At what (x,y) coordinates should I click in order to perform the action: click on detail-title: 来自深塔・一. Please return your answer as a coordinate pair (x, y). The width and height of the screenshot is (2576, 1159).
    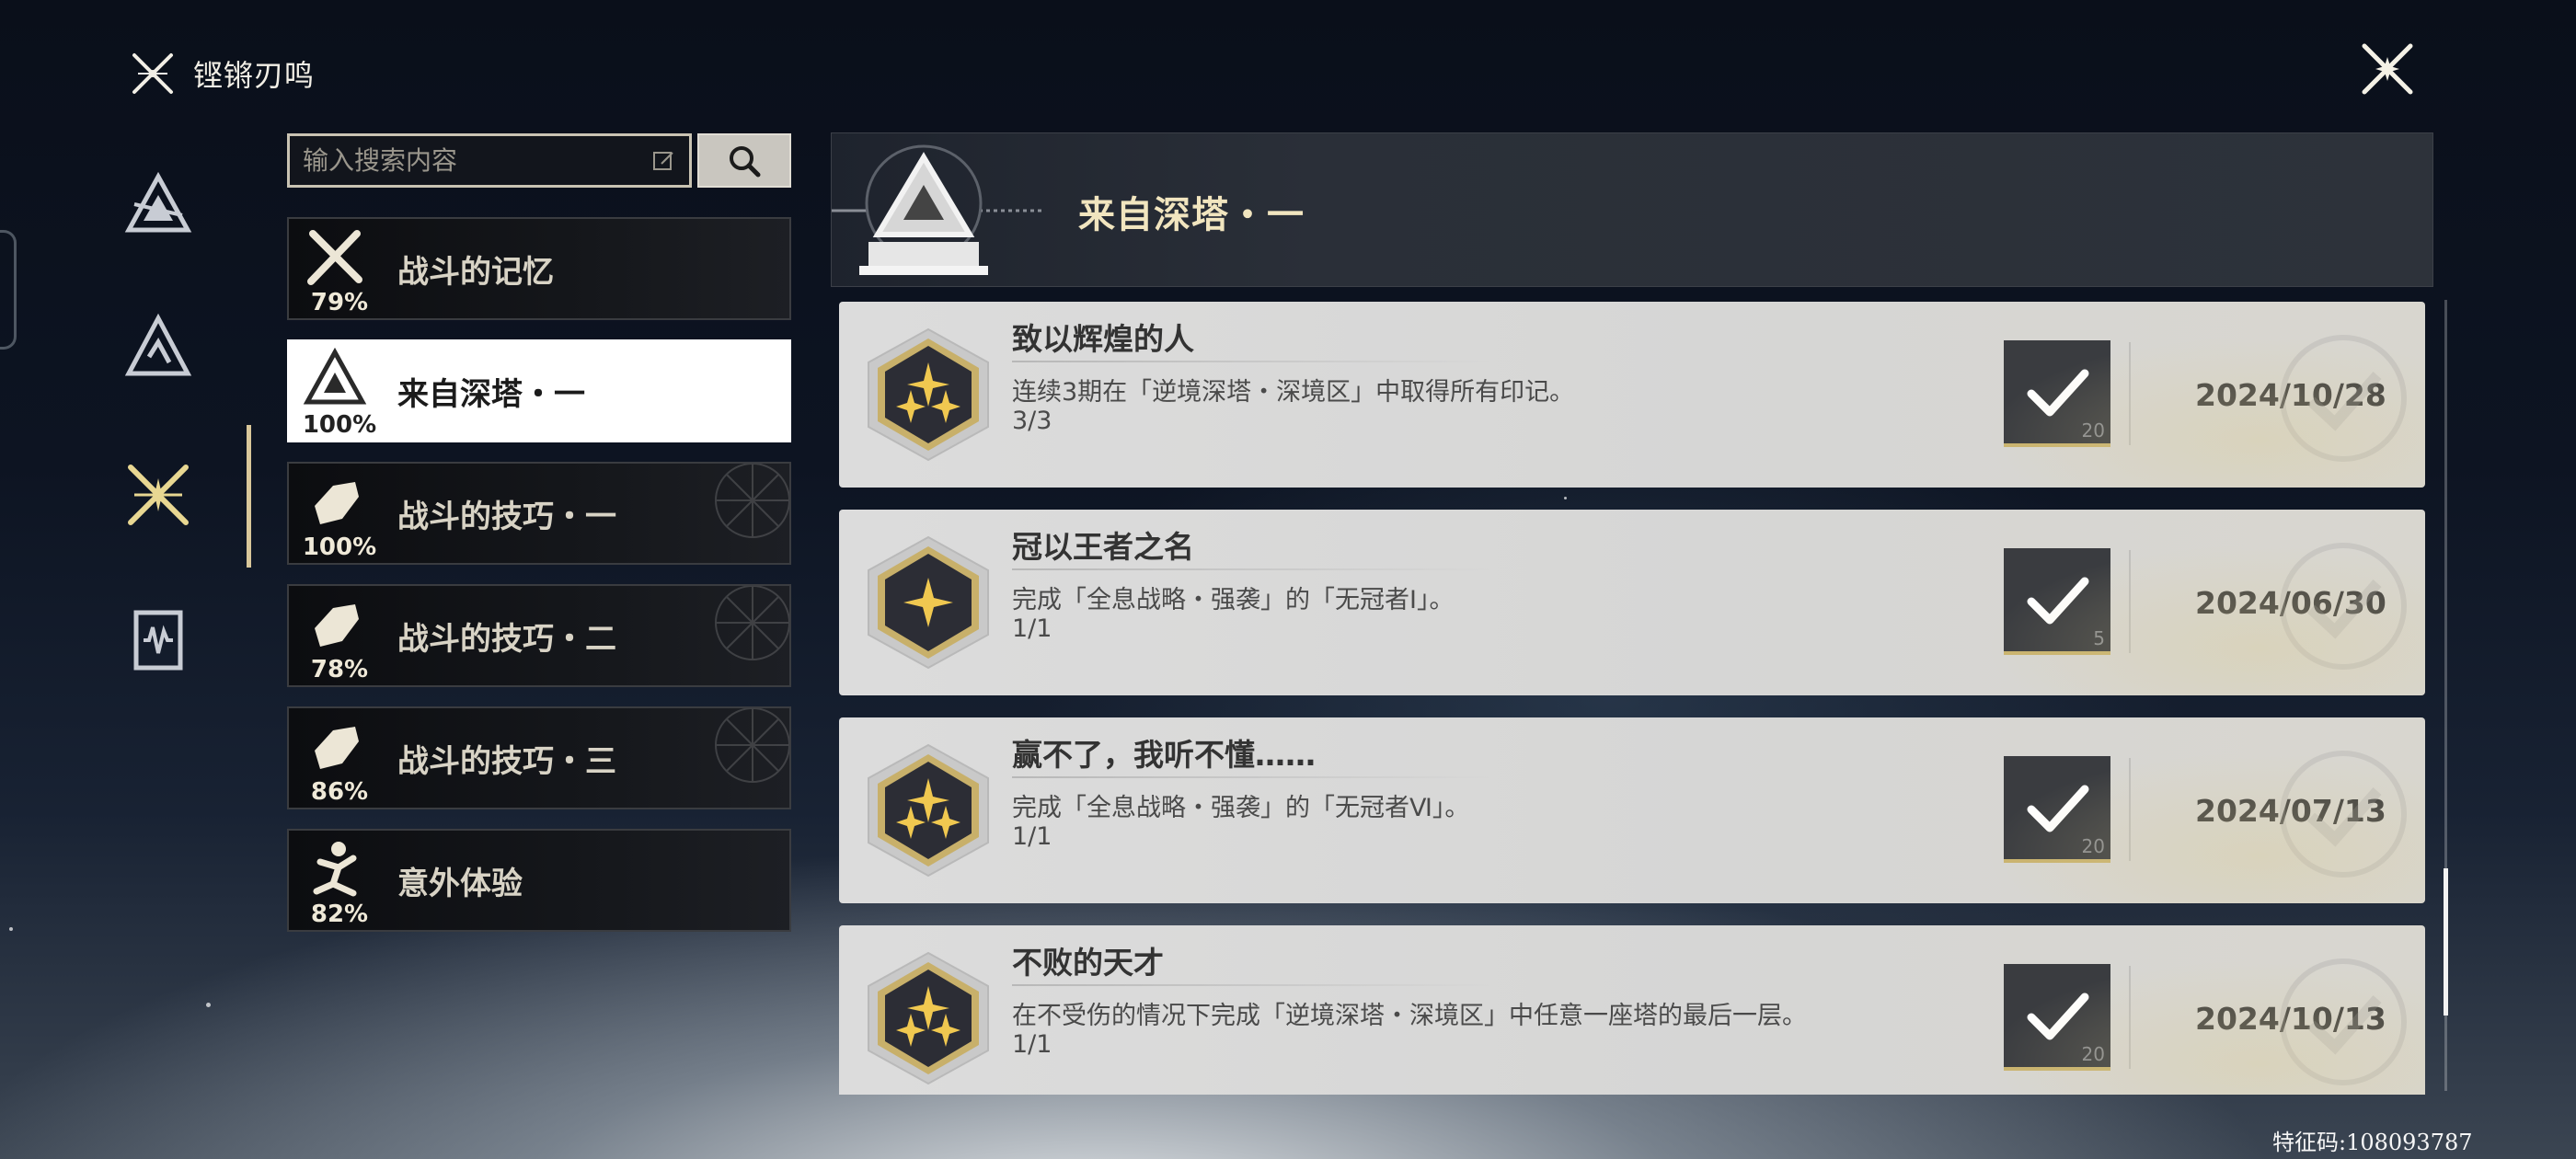
    Looking at the image, I should click on (1191, 215).